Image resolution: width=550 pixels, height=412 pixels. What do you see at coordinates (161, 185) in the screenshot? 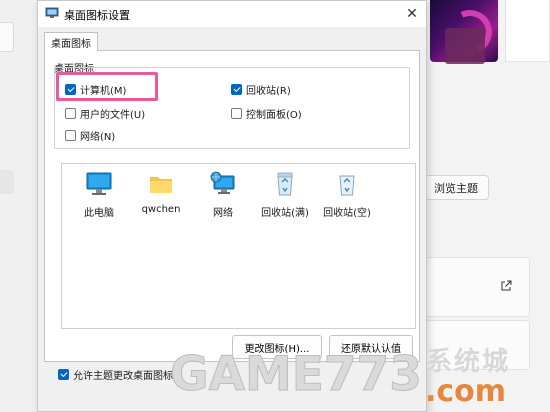
I see `folder-icon` at bounding box center [161, 185].